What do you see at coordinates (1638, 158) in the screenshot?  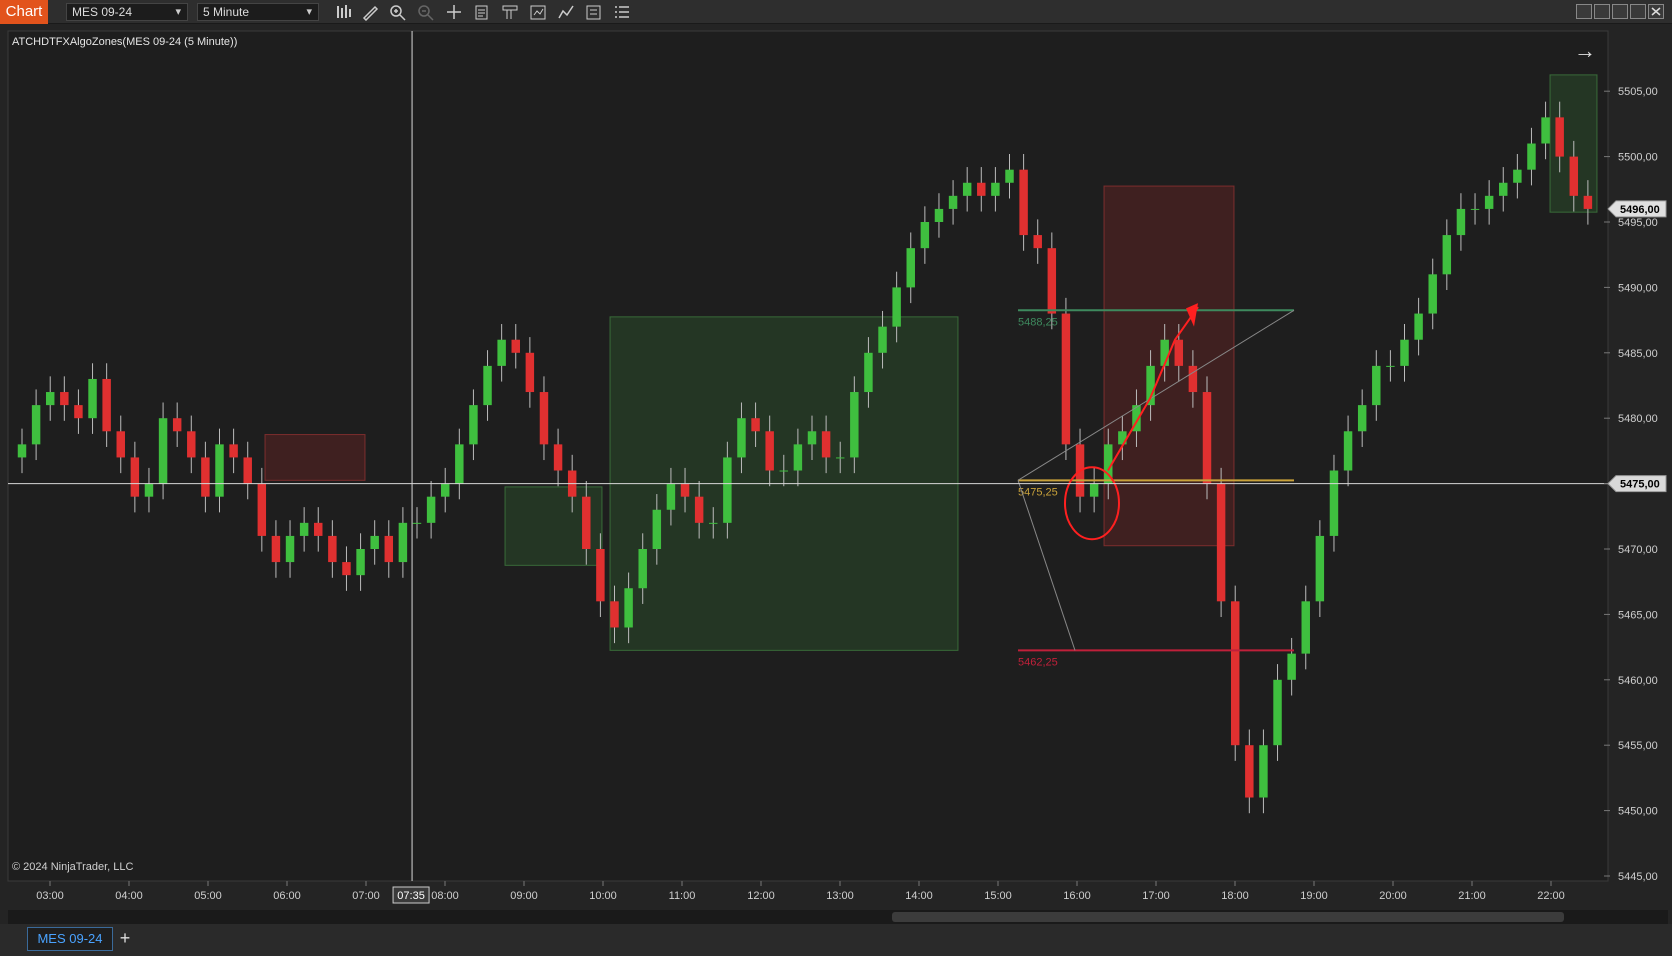 I see `y-tick-label: 5500,00` at bounding box center [1638, 158].